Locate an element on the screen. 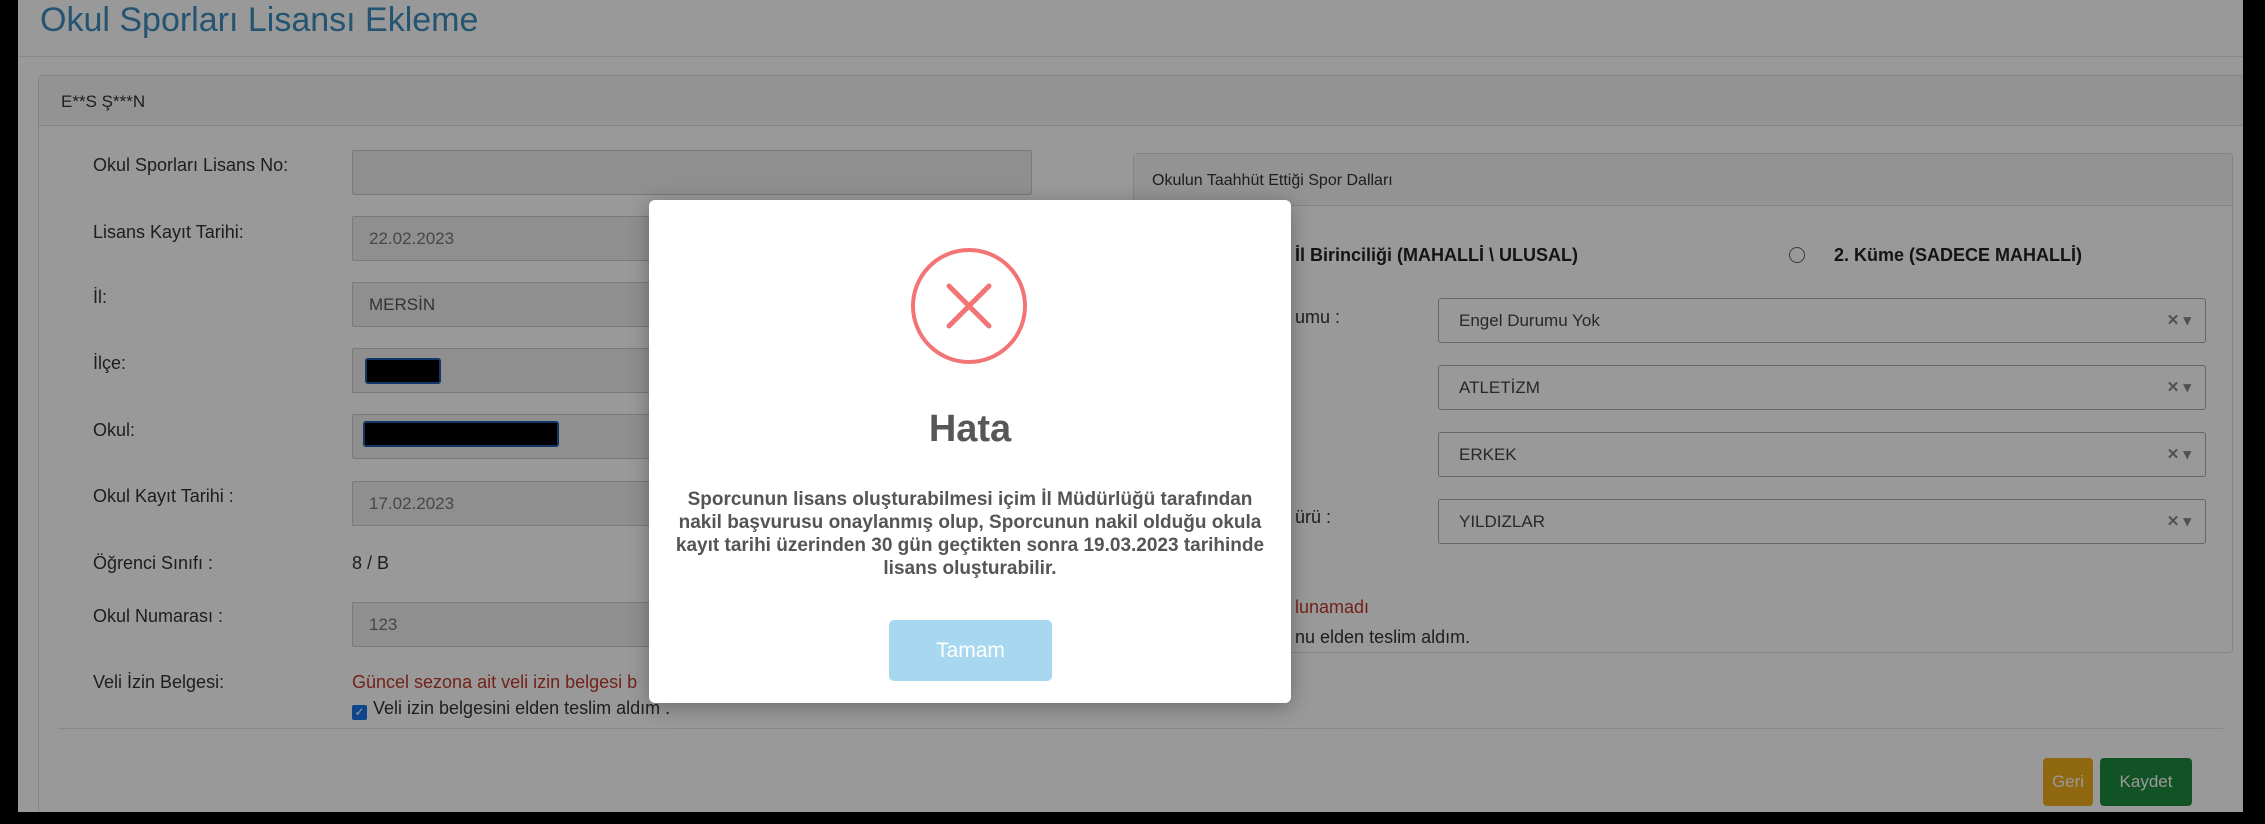 Image resolution: width=2265 pixels, height=824 pixels. modal-title: Hata is located at coordinates (970, 429).